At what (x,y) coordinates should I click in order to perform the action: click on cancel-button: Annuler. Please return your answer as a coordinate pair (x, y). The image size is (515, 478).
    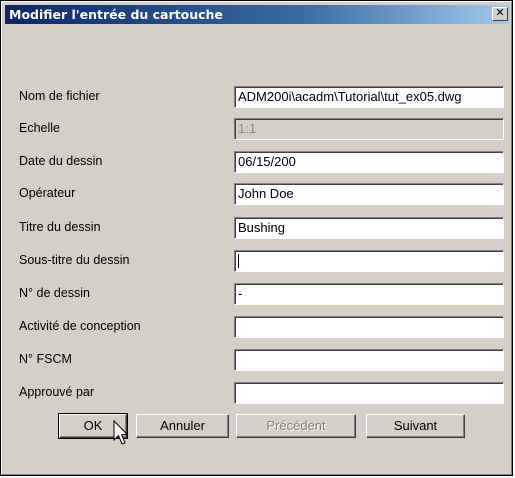
    Looking at the image, I should click on (182, 426).